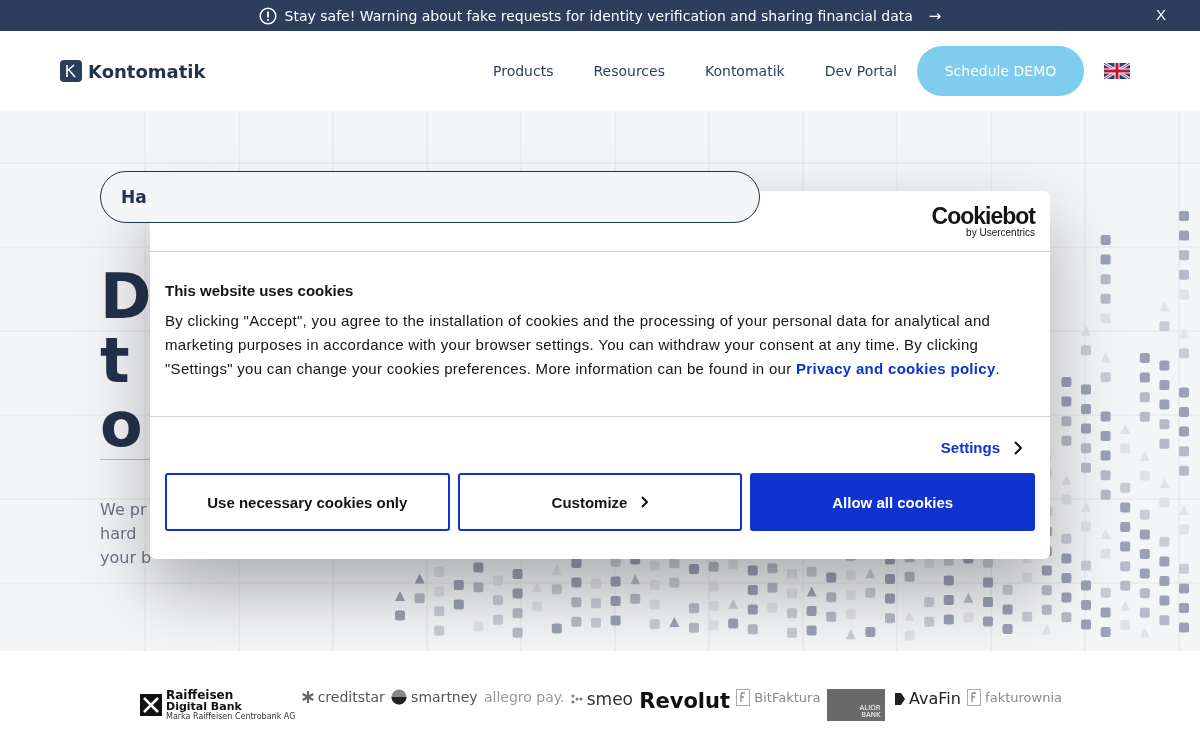 The height and width of the screenshot is (750, 1200). I want to click on uk-flag-icon, so click(1117, 71).